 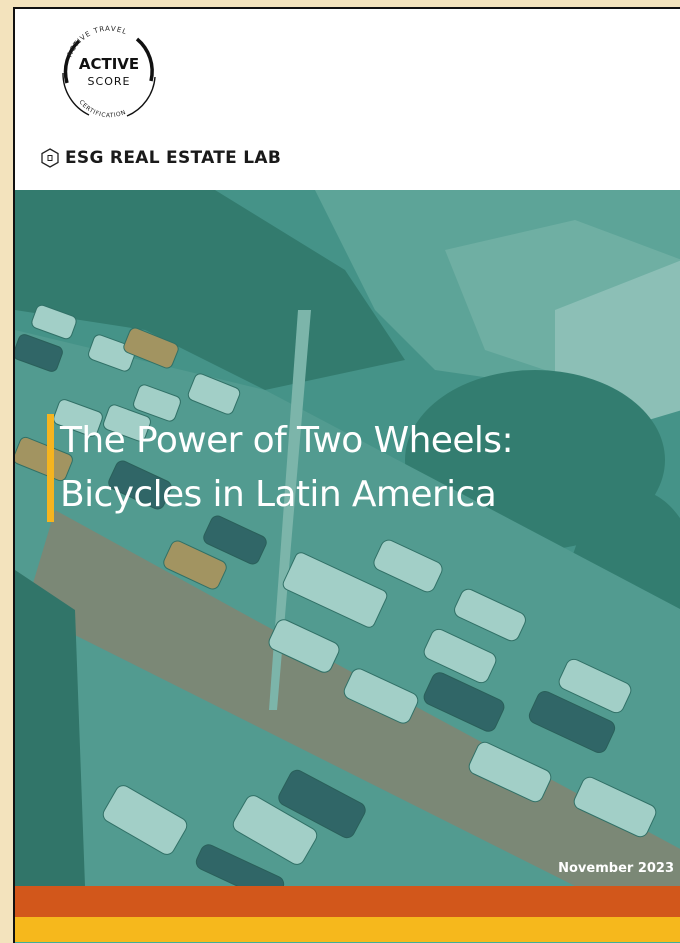 I want to click on svg-text: ACTIVE TRAVEL, so click(x=97, y=41).